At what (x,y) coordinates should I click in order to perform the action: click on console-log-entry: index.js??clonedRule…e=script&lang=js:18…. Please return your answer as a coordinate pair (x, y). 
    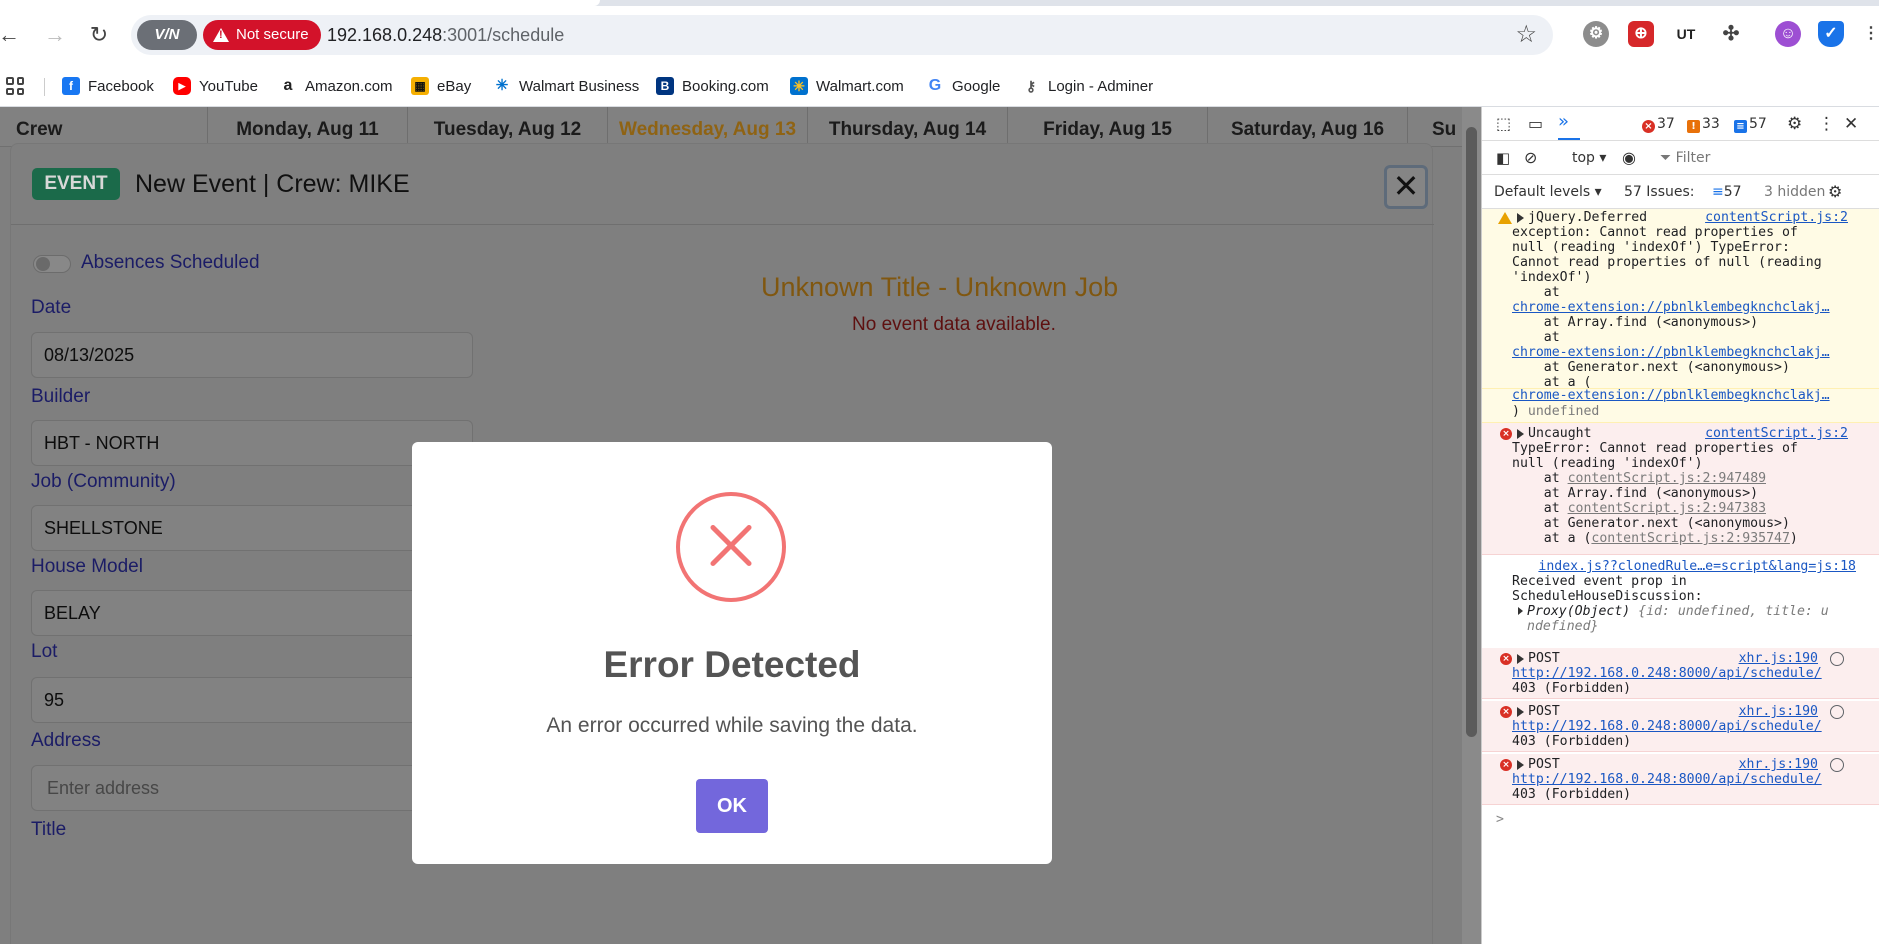
    Looking at the image, I should click on (1680, 602).